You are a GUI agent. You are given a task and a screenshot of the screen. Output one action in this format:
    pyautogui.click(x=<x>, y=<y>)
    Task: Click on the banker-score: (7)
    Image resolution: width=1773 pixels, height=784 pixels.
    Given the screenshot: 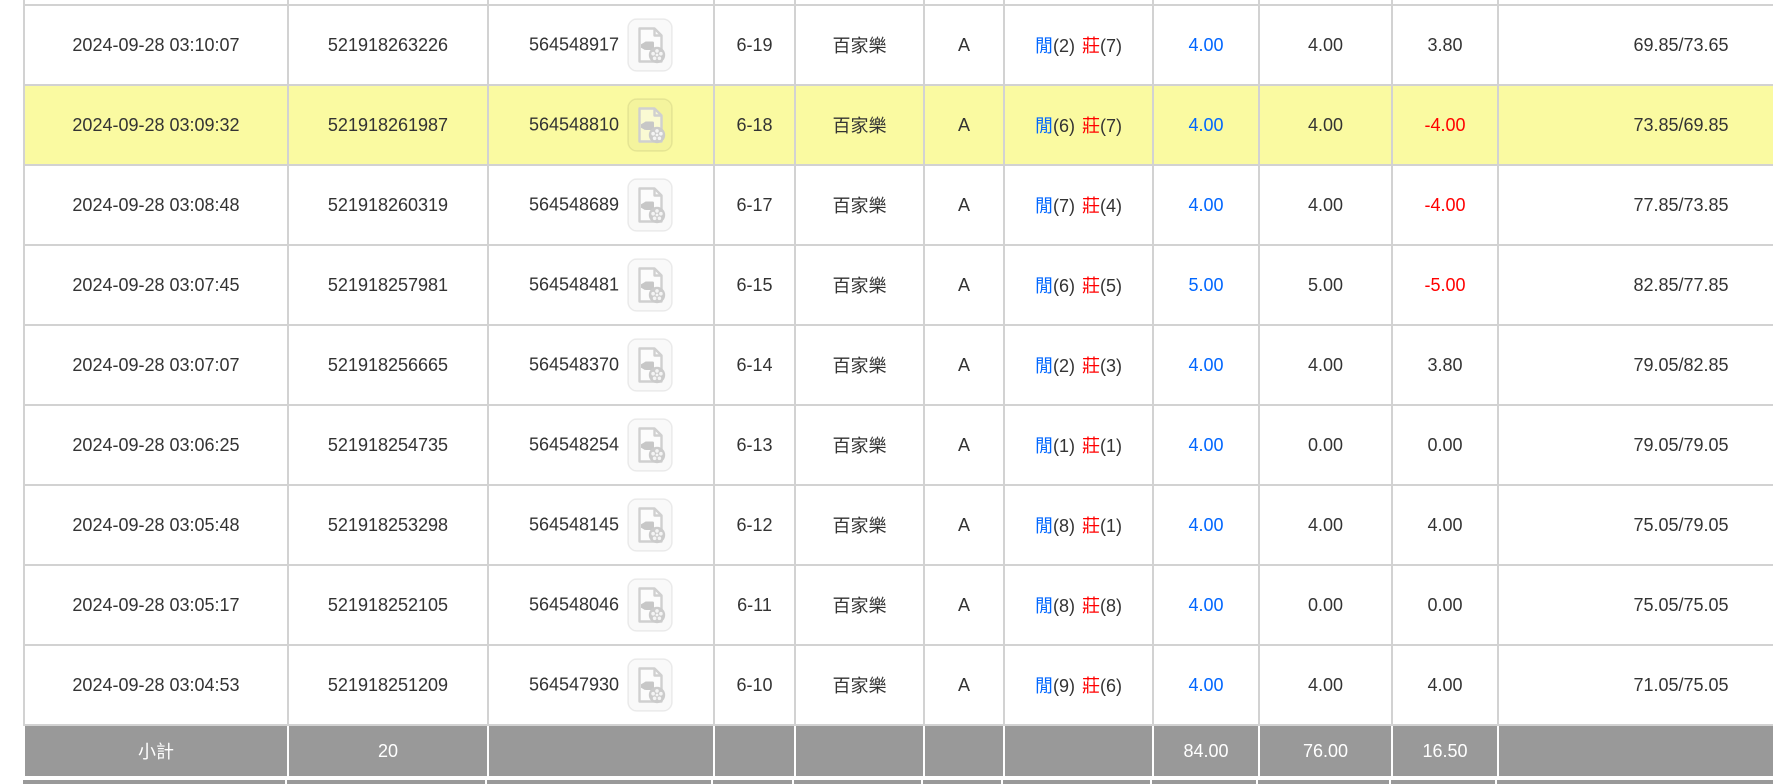 What is the action you would take?
    pyautogui.click(x=1111, y=126)
    